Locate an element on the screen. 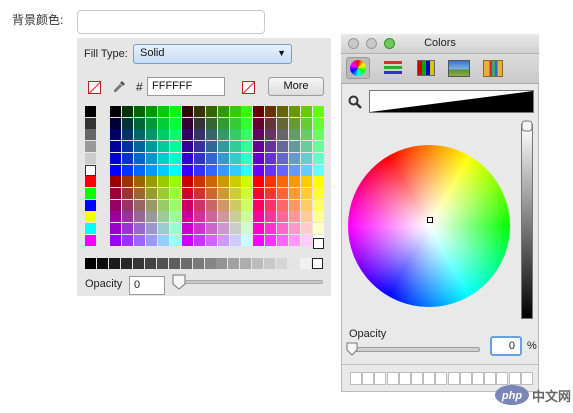 Image resolution: width=573 pixels, height=413 pixels. opacity-slider-track is located at coordinates (250, 282).